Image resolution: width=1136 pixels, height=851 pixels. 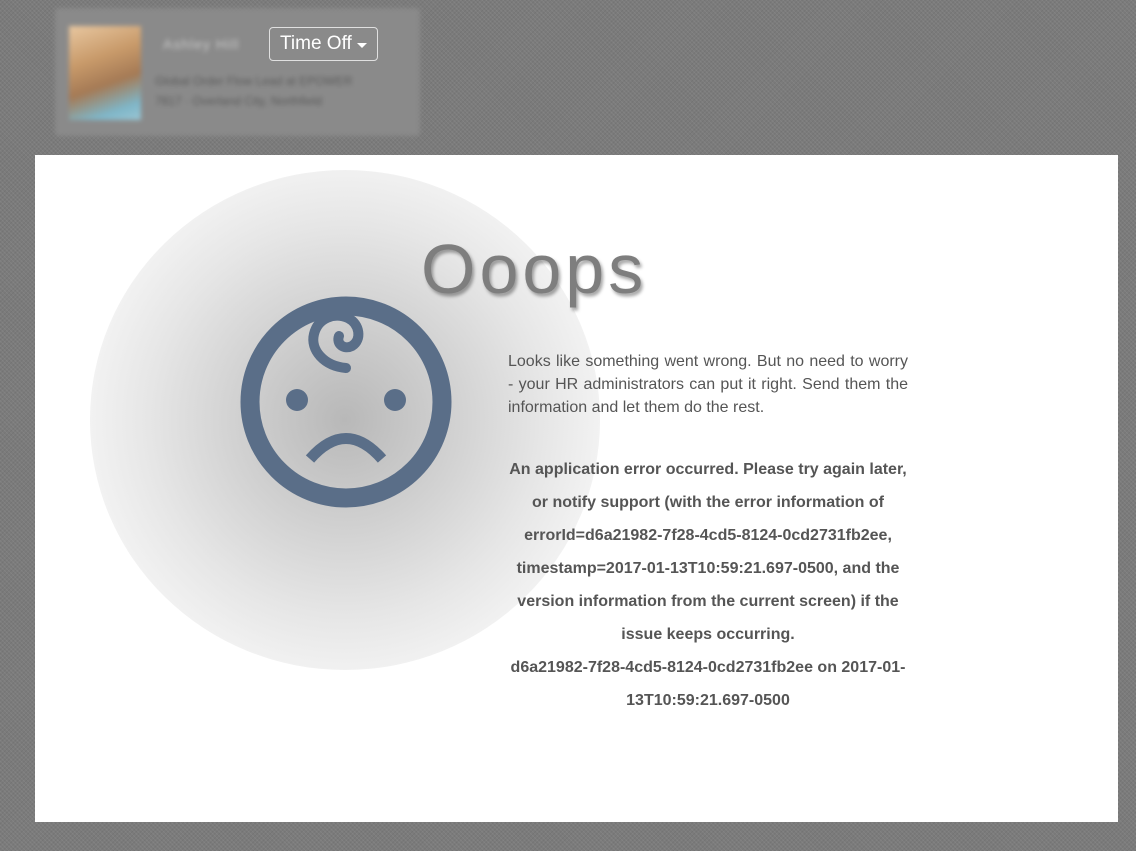 I want to click on profile-location: 7817 · Overland City, Northfield, so click(x=239, y=101).